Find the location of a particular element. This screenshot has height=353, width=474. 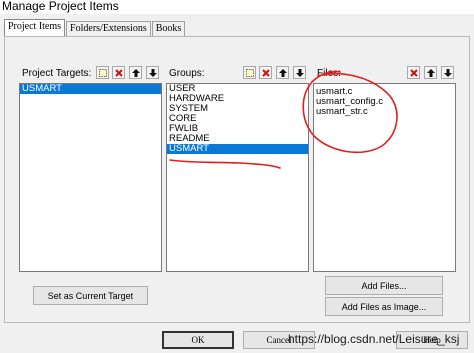

watermark-url: https://blog.csdn.net/Leisure_ksj is located at coordinates (374, 339).